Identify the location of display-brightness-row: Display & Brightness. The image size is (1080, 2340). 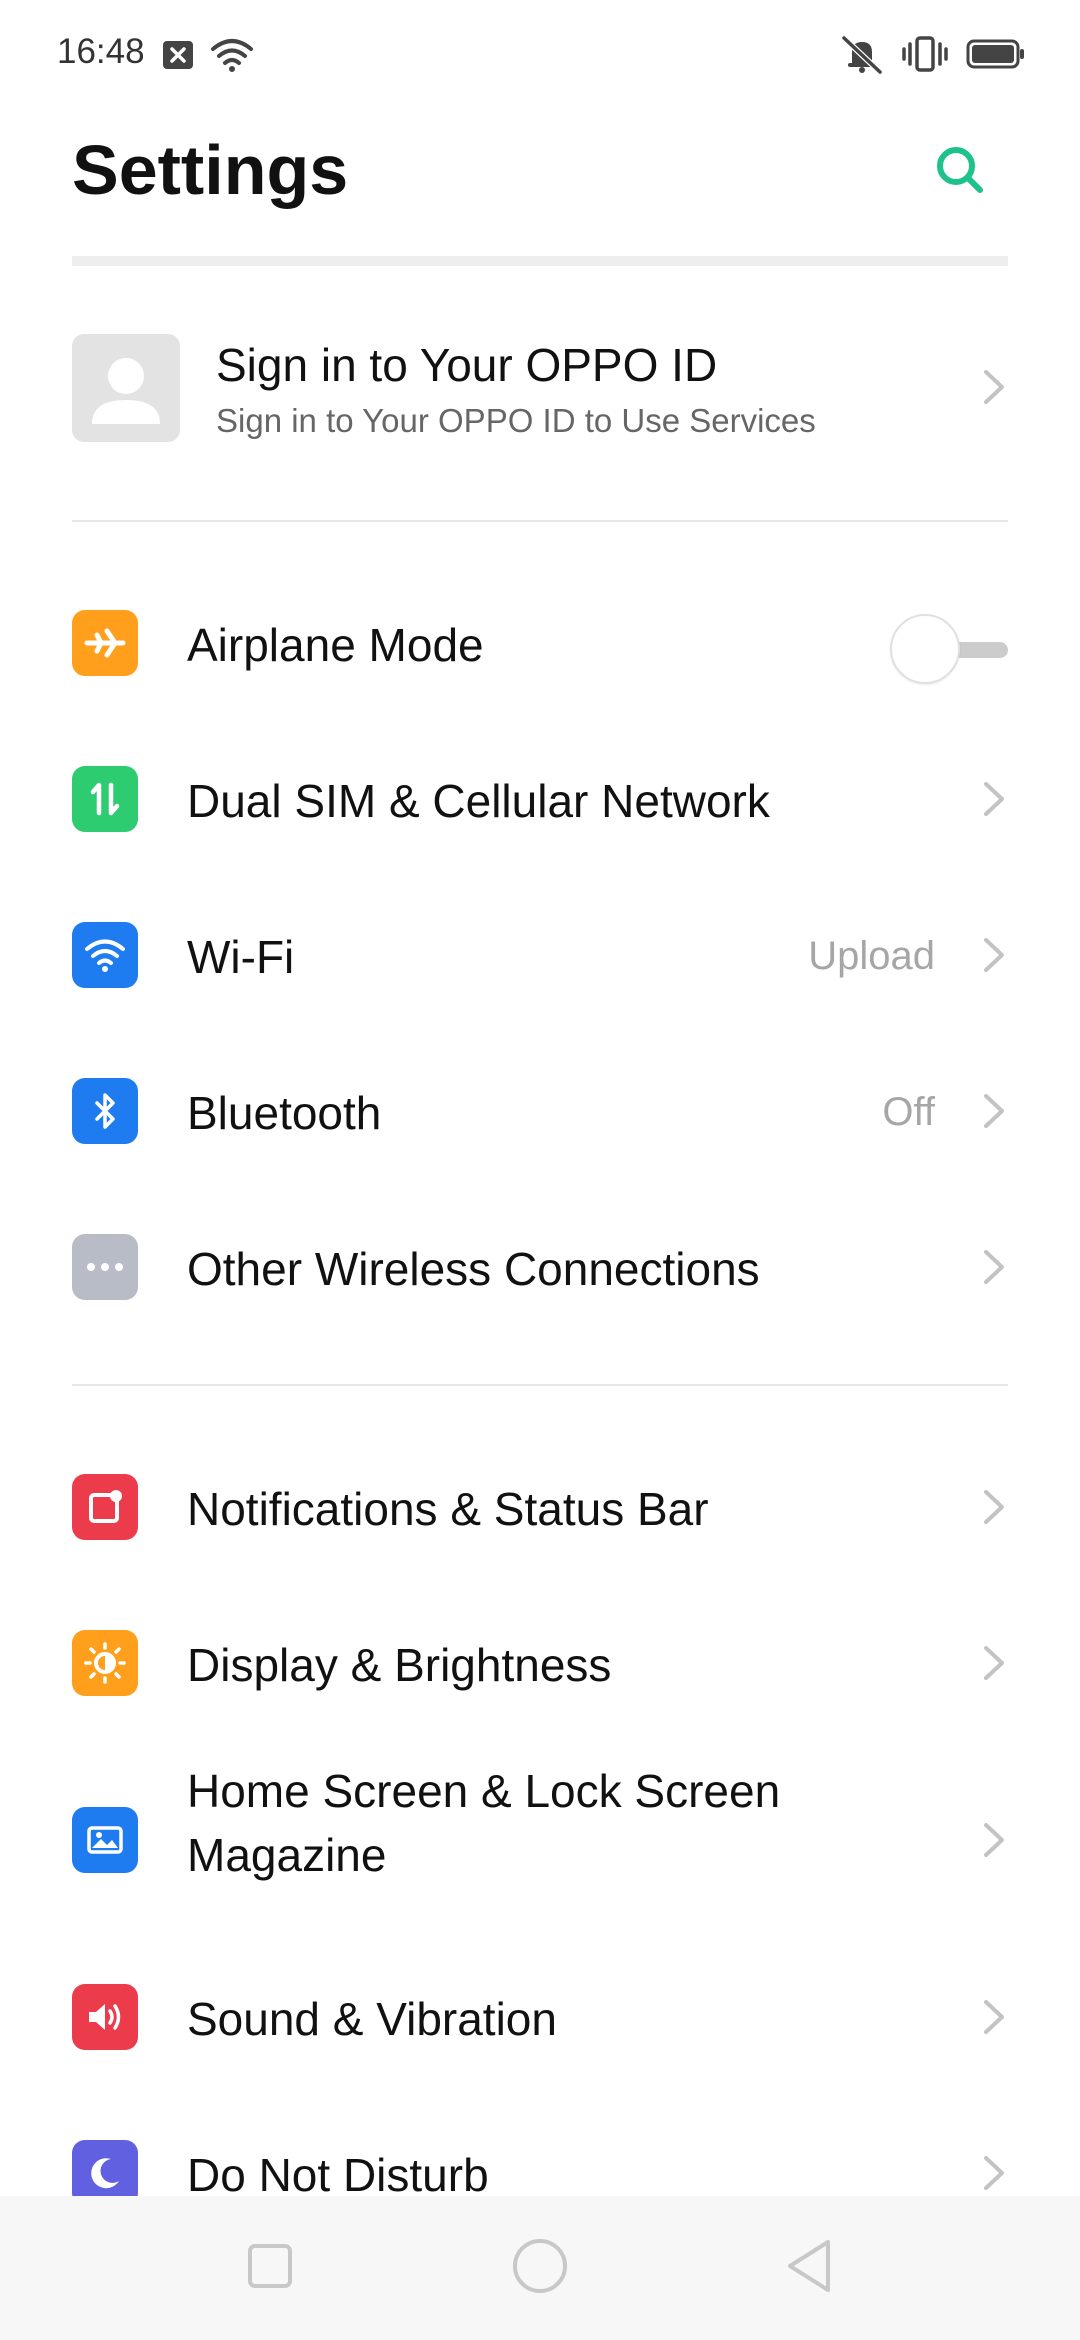
(540, 1663).